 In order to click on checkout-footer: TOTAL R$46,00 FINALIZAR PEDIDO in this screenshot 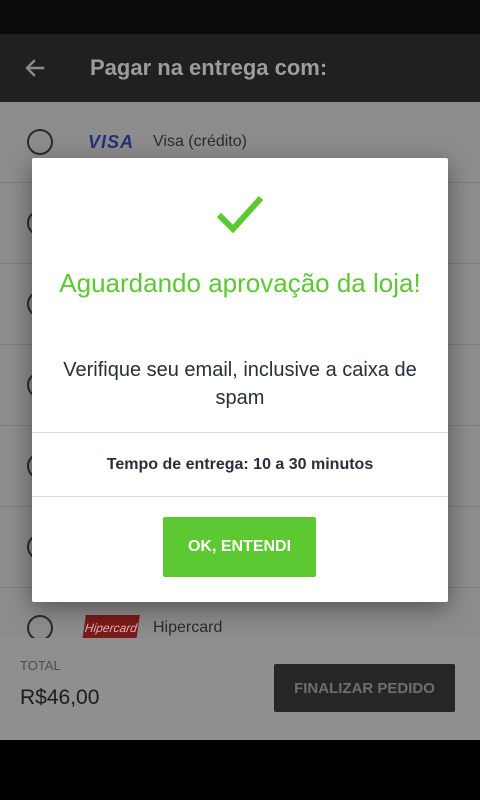, I will do `click(240, 689)`.